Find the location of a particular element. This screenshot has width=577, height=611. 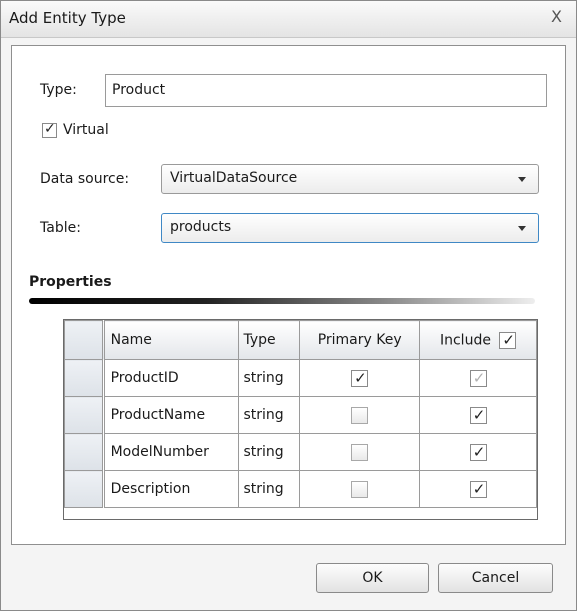

type-label: Type: is located at coordinates (58, 90).